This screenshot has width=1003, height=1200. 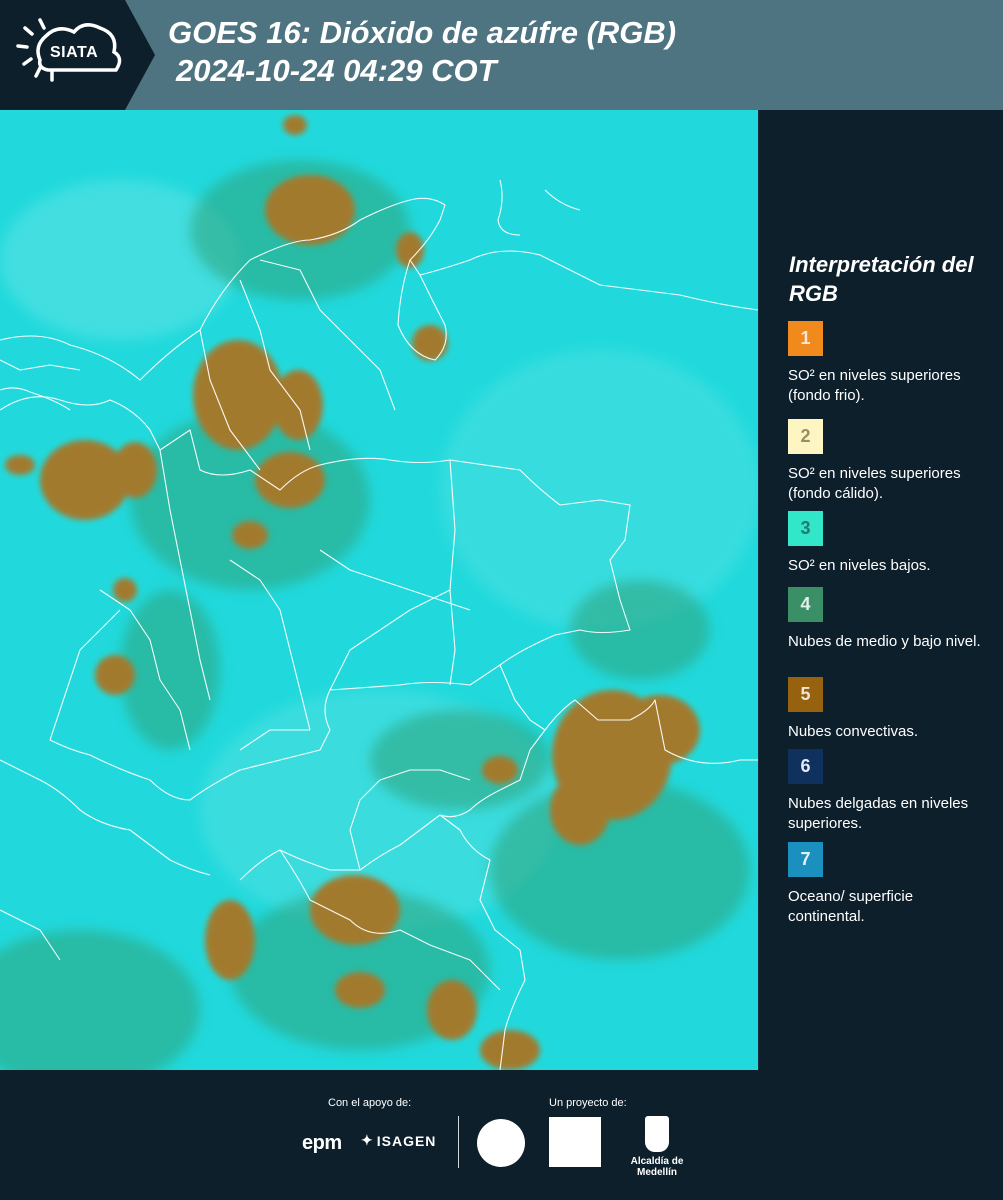 I want to click on project-label: Un proyecto de:, so click(x=588, y=1103).